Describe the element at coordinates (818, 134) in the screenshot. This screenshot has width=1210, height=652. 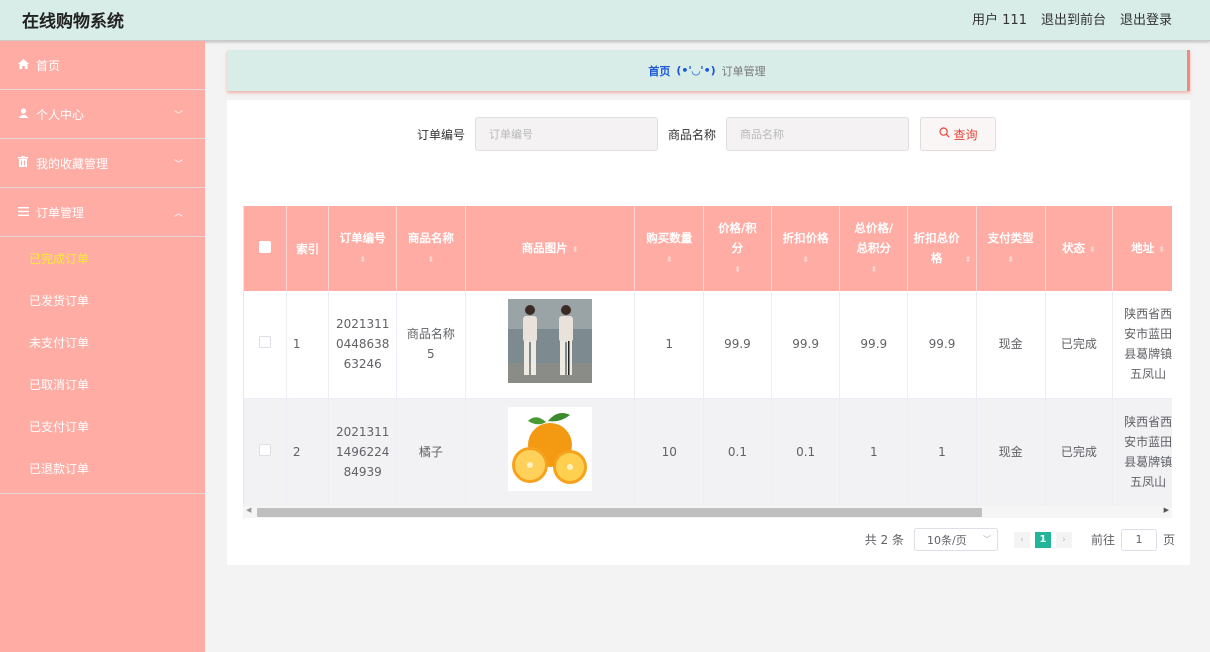
I see `product-name-input: 商品名称` at that location.